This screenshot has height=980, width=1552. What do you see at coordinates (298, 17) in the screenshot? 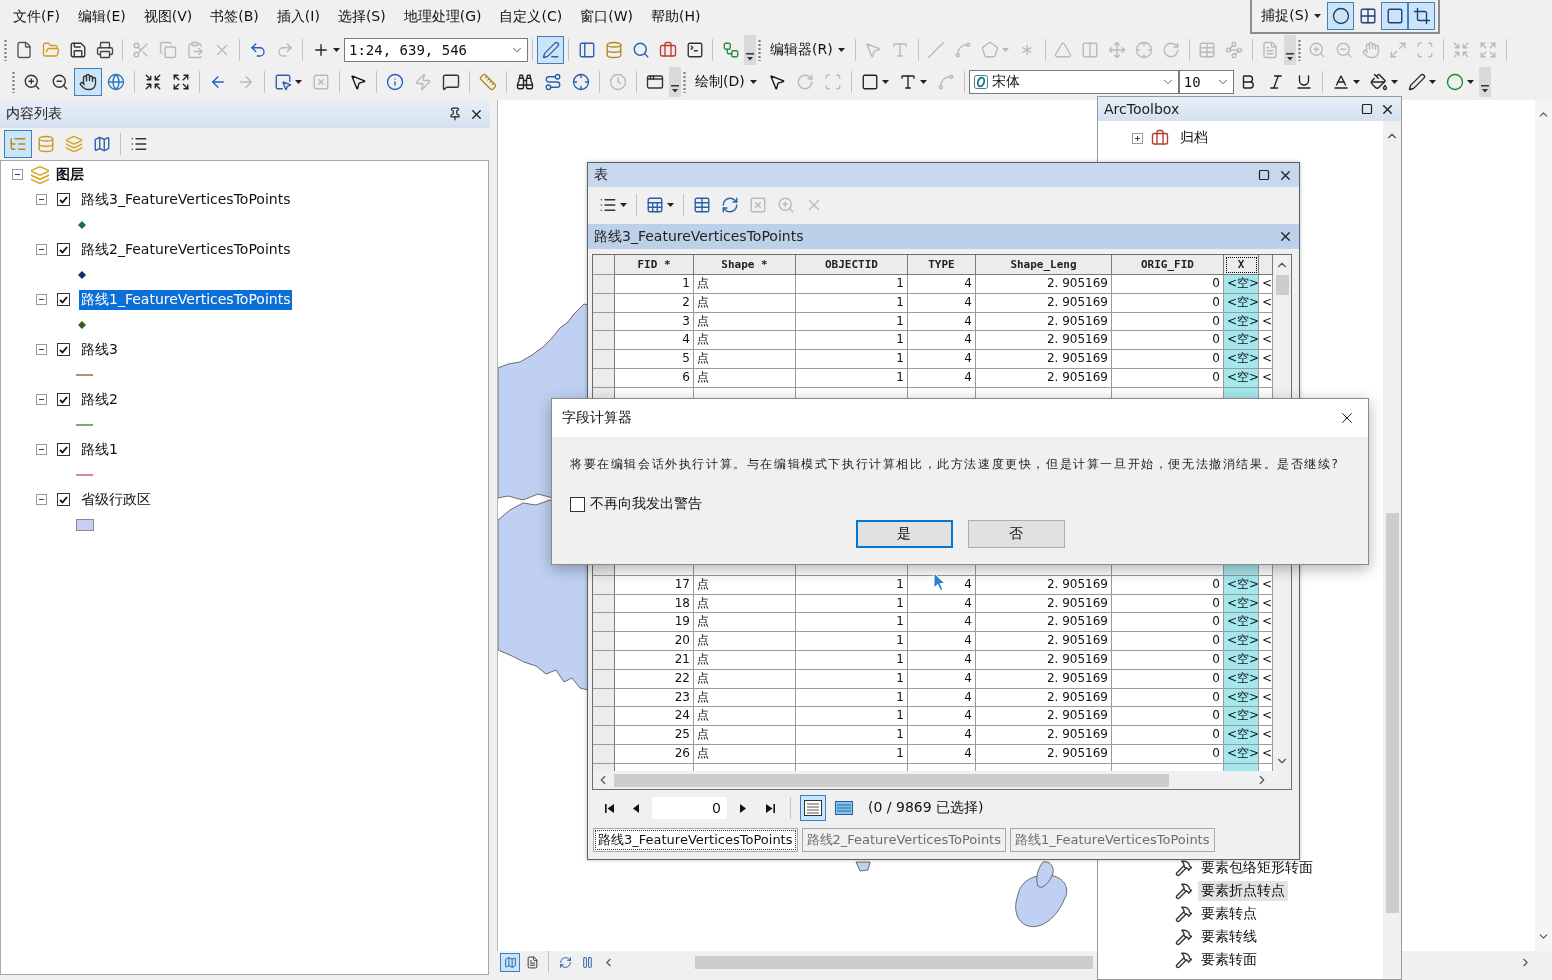
I see `menu-item: 插入(I)` at bounding box center [298, 17].